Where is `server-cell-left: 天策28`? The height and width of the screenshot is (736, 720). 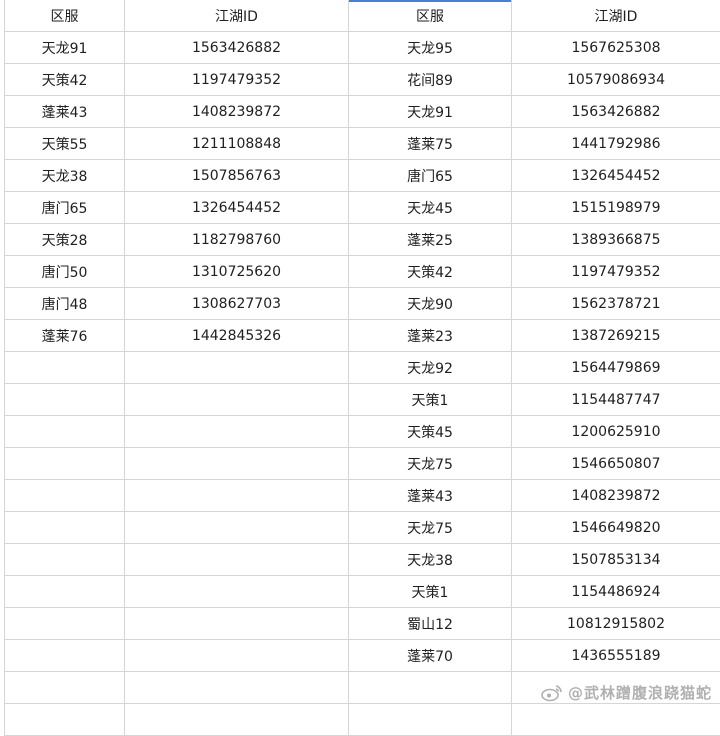 server-cell-left: 天策28 is located at coordinates (65, 240).